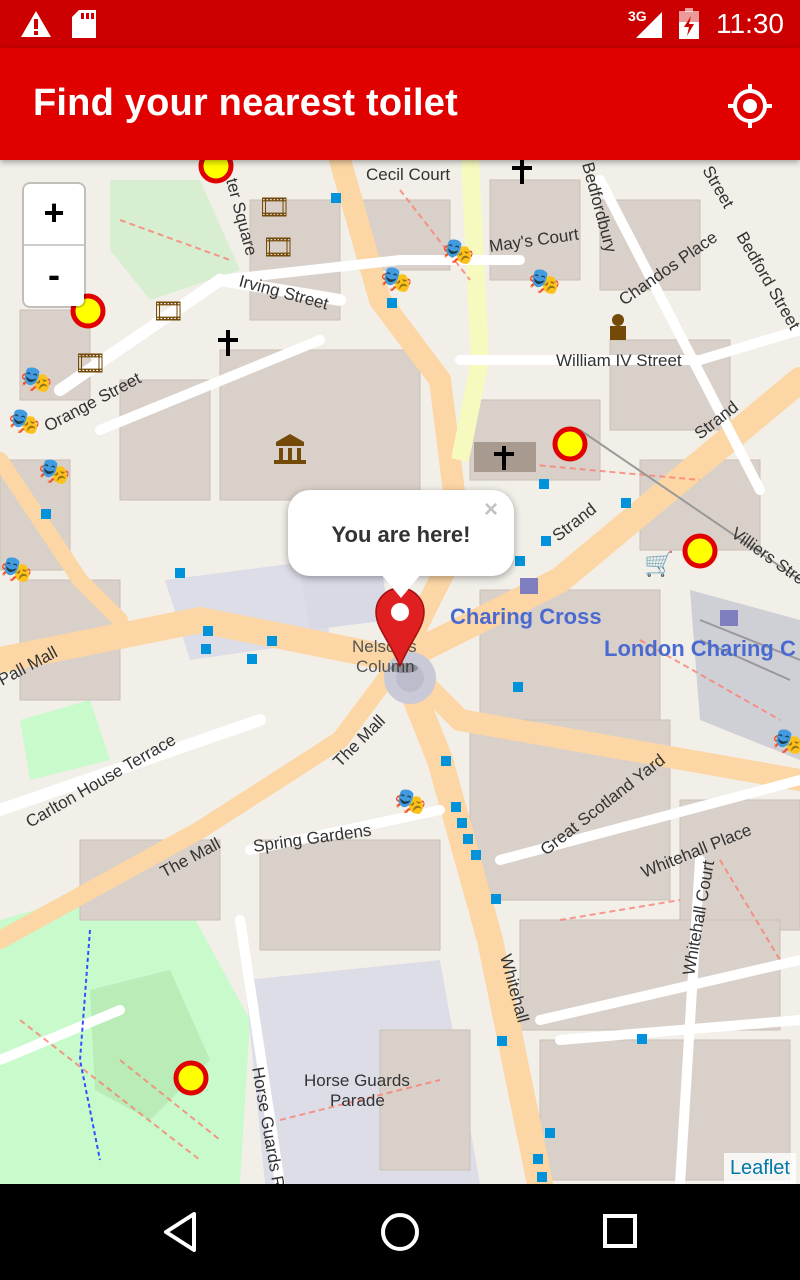 The width and height of the screenshot is (800, 1280). Describe the element at coordinates (764, 560) in the screenshot. I see `street-label: Villiers Street` at that location.